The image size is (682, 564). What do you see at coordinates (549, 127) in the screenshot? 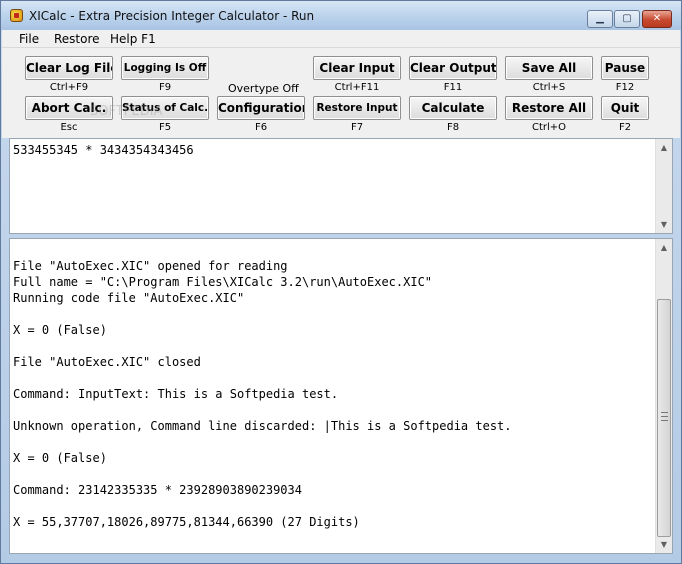
I see `restore-all-hint: Ctrl+O` at bounding box center [549, 127].